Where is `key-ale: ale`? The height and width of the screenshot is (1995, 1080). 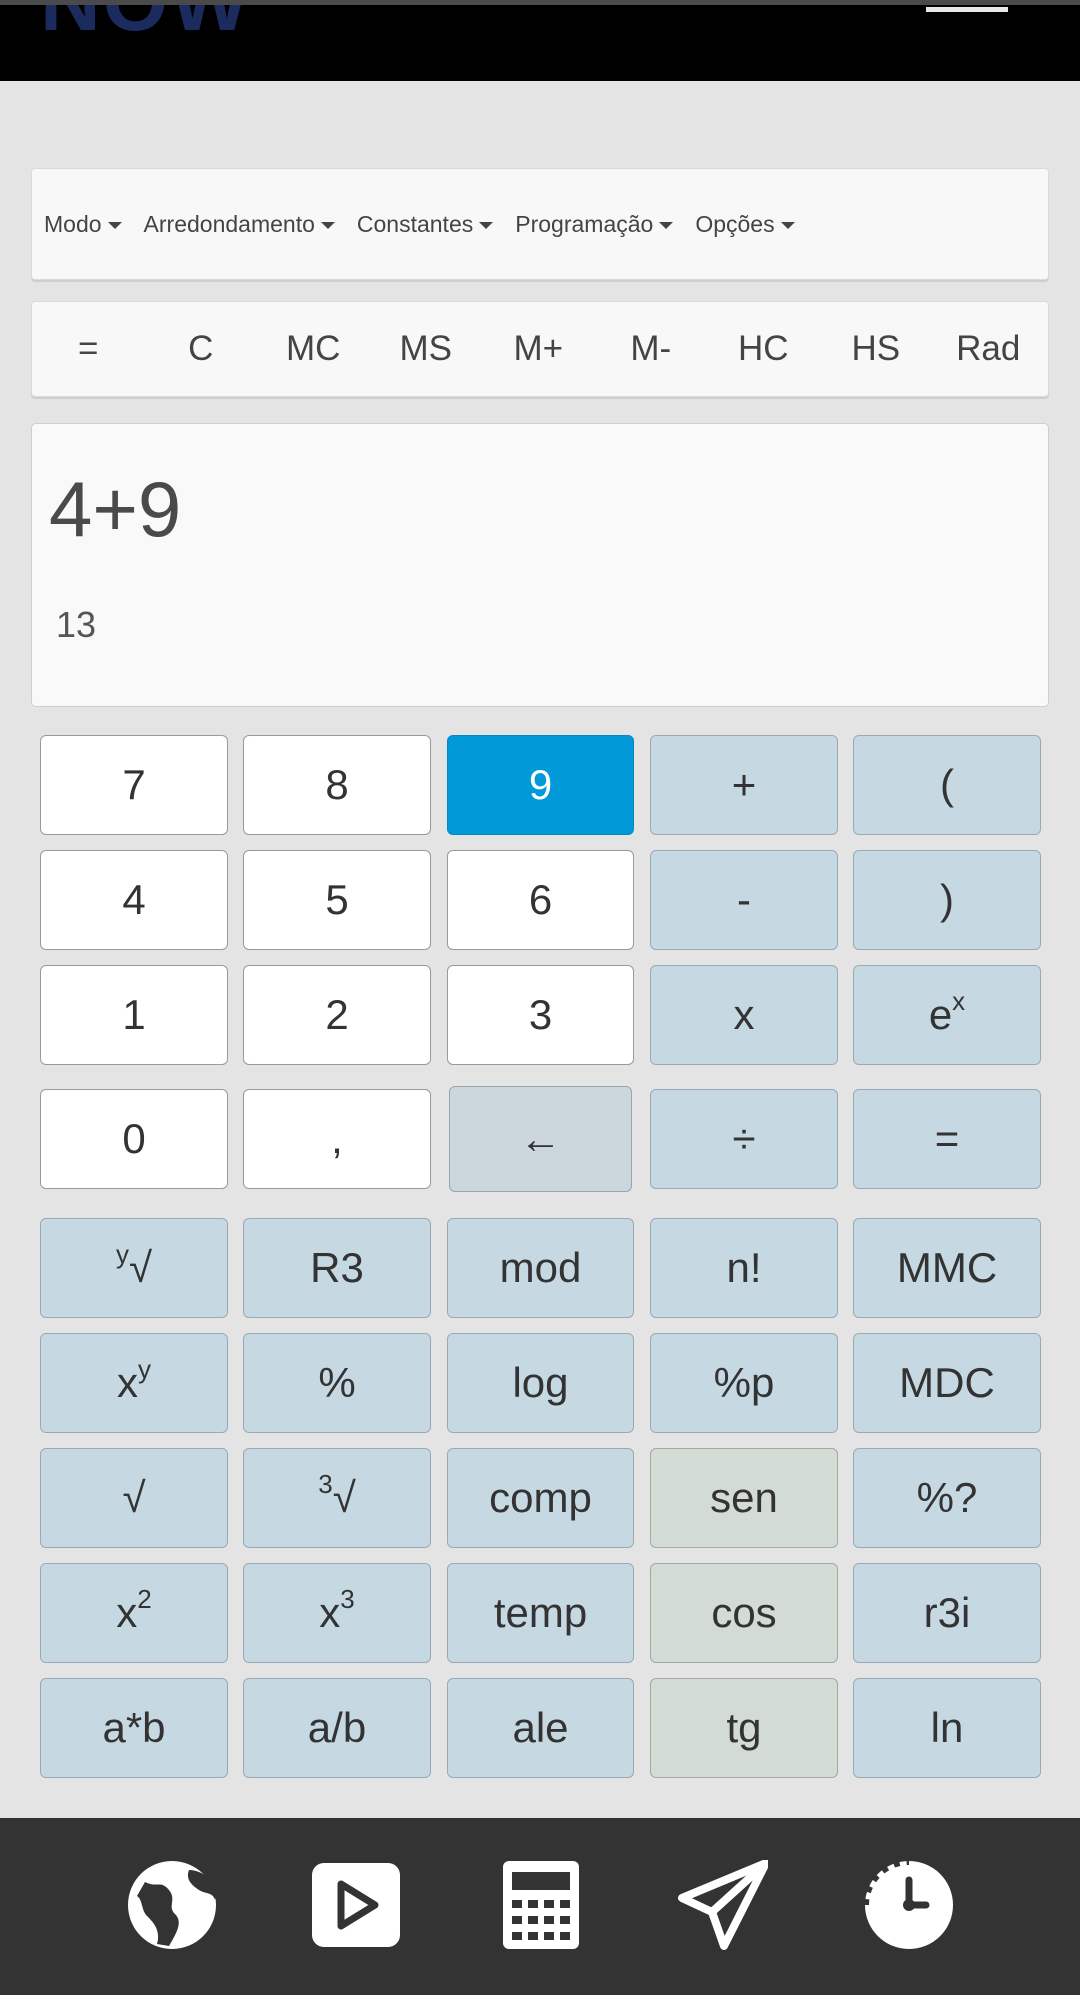 key-ale: ale is located at coordinates (540, 1728).